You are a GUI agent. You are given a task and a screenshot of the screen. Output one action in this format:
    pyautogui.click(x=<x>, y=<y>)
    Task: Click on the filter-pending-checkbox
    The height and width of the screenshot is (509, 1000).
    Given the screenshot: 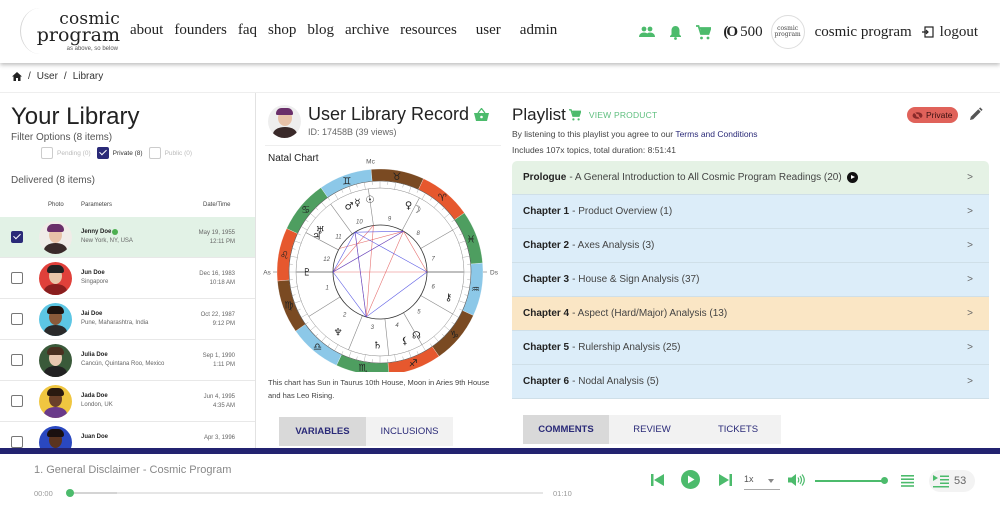 What is the action you would take?
    pyautogui.click(x=47, y=153)
    